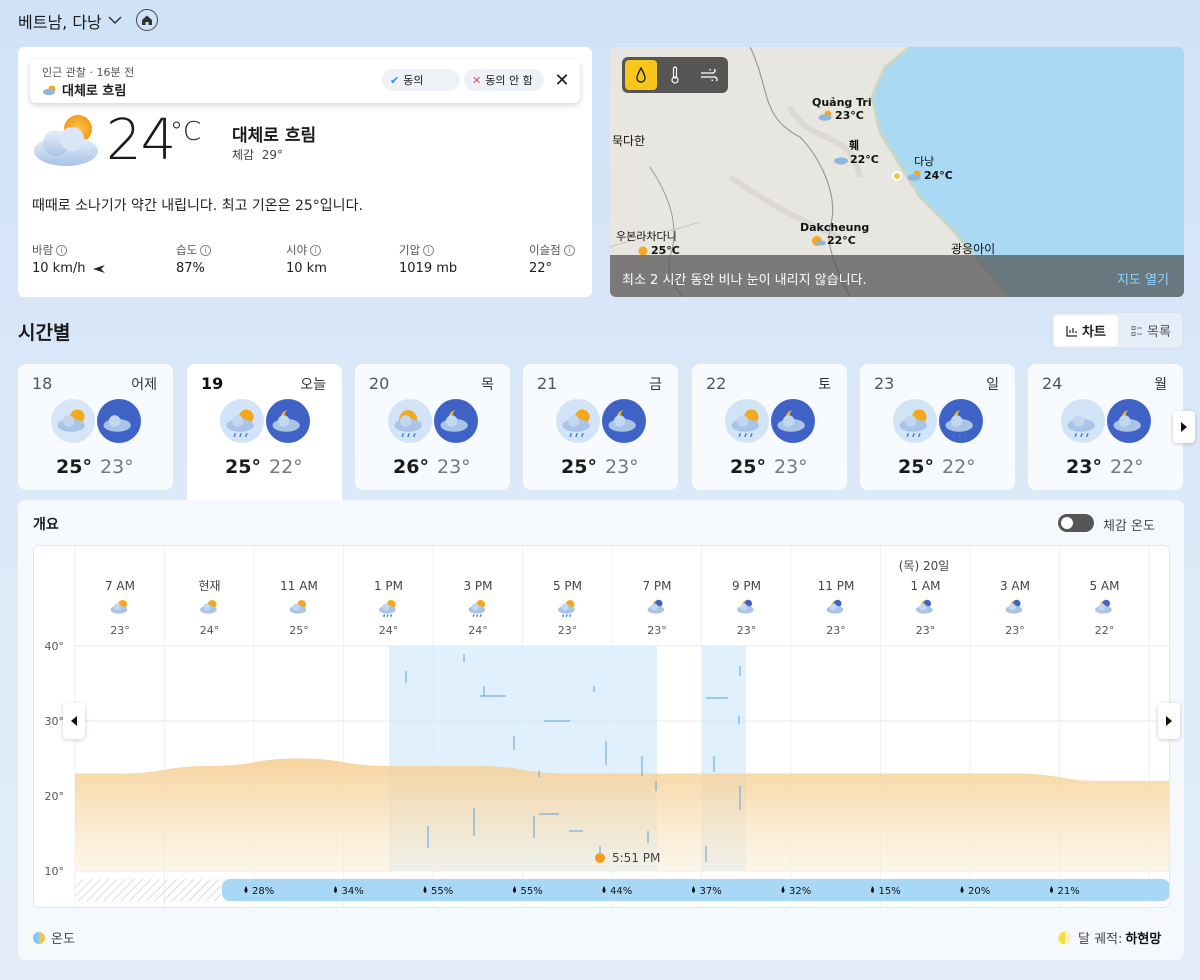 The image size is (1200, 980). I want to click on legend-temperature-label: 온도, so click(63, 939).